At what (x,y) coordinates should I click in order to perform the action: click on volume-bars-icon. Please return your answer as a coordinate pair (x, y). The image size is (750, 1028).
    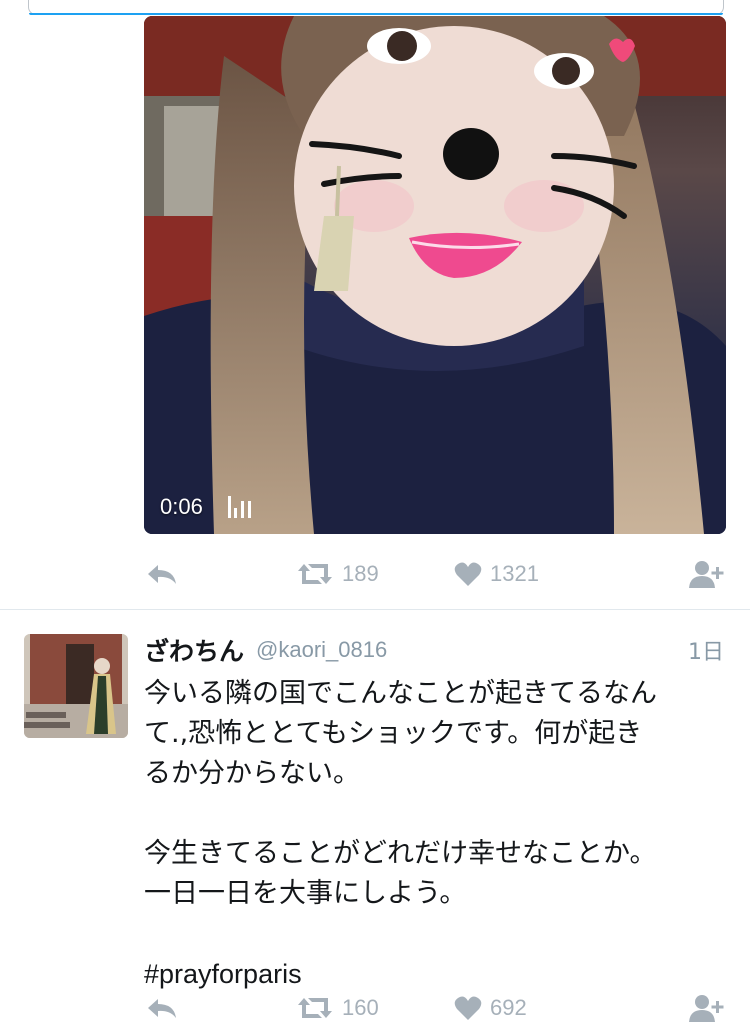
    Looking at the image, I should click on (241, 507).